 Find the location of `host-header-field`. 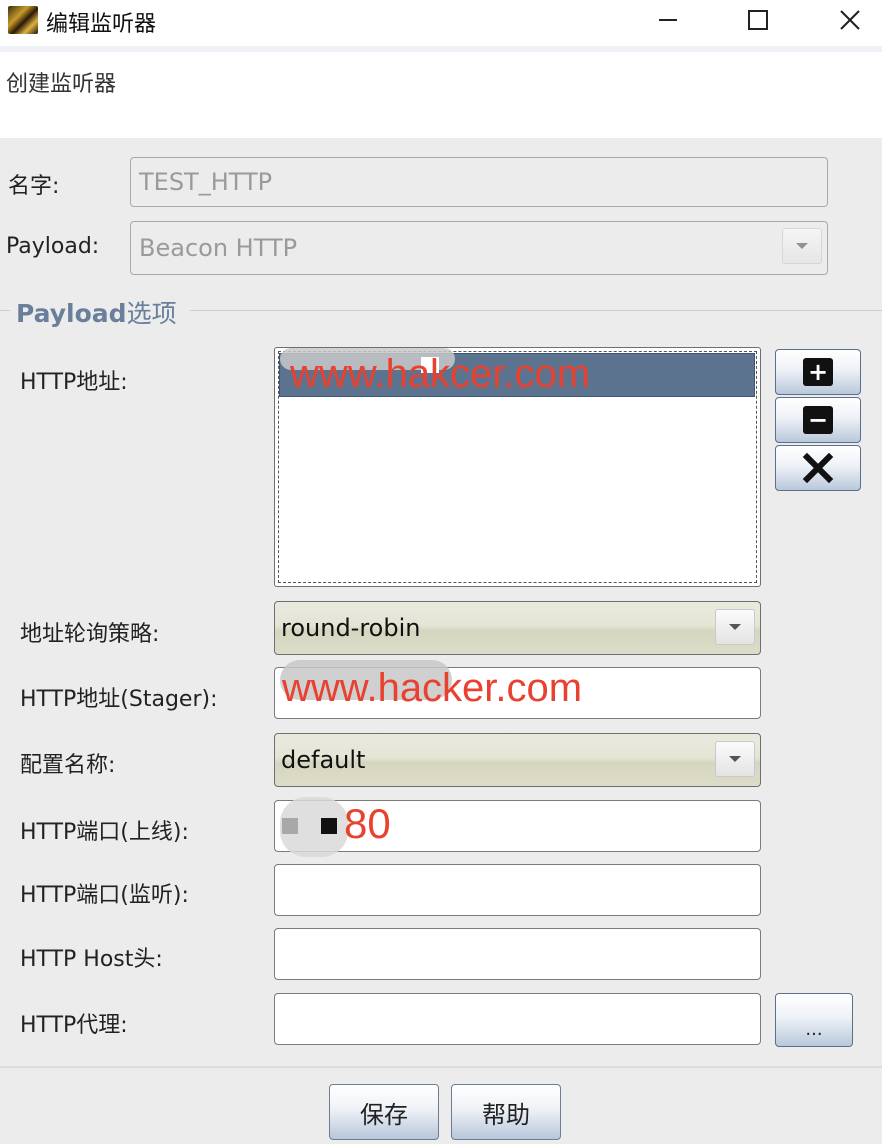

host-header-field is located at coordinates (517, 954).